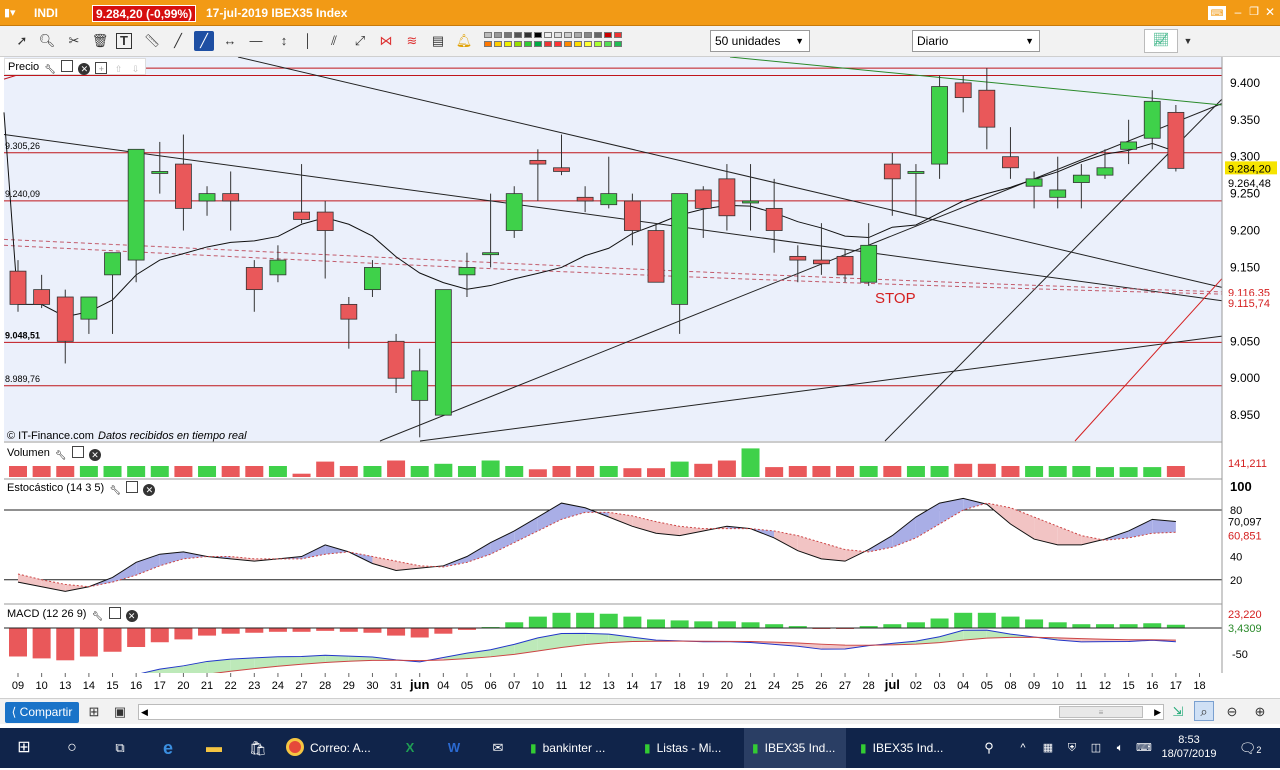 The image size is (1280, 770). Describe the element at coordinates (17, 13) in the screenshot. I see `app-menu-icon: ▮▾` at that location.